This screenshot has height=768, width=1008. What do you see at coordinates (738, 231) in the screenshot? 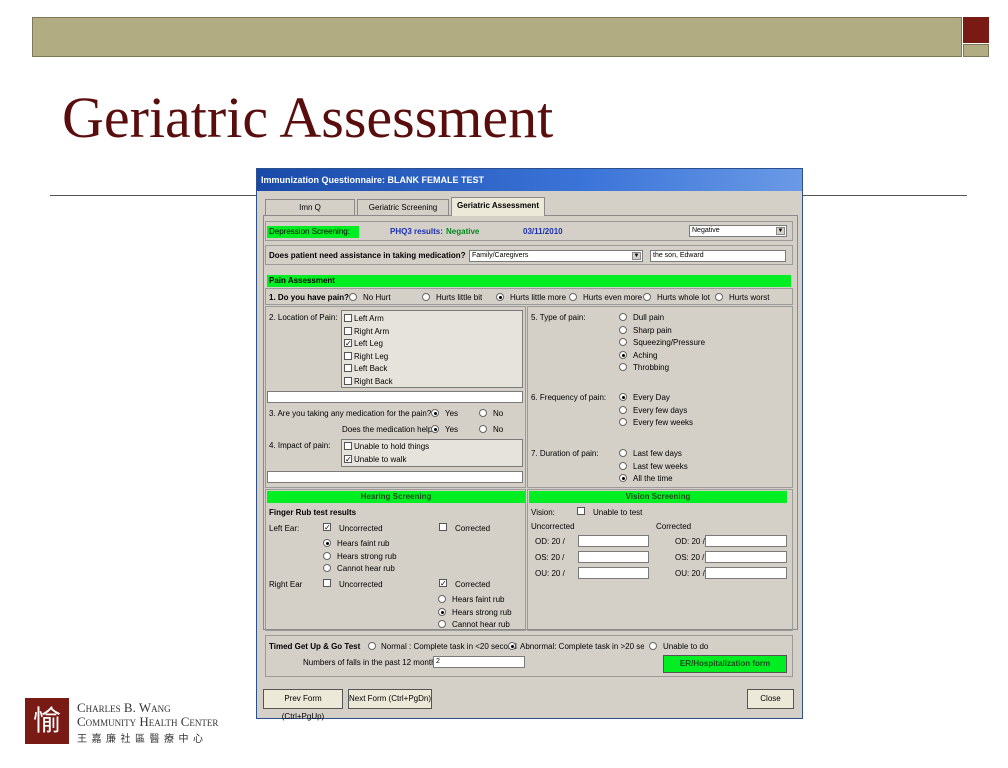
I see `depression-select: Negative ▼` at bounding box center [738, 231].